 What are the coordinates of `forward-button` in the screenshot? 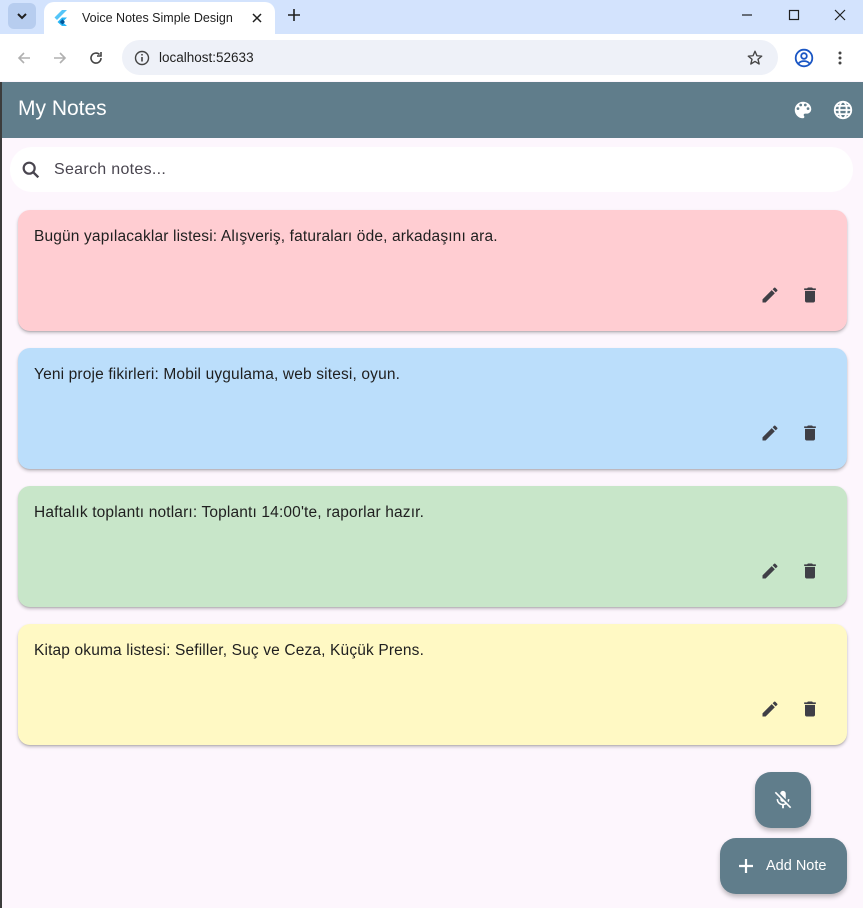 It's located at (60, 58).